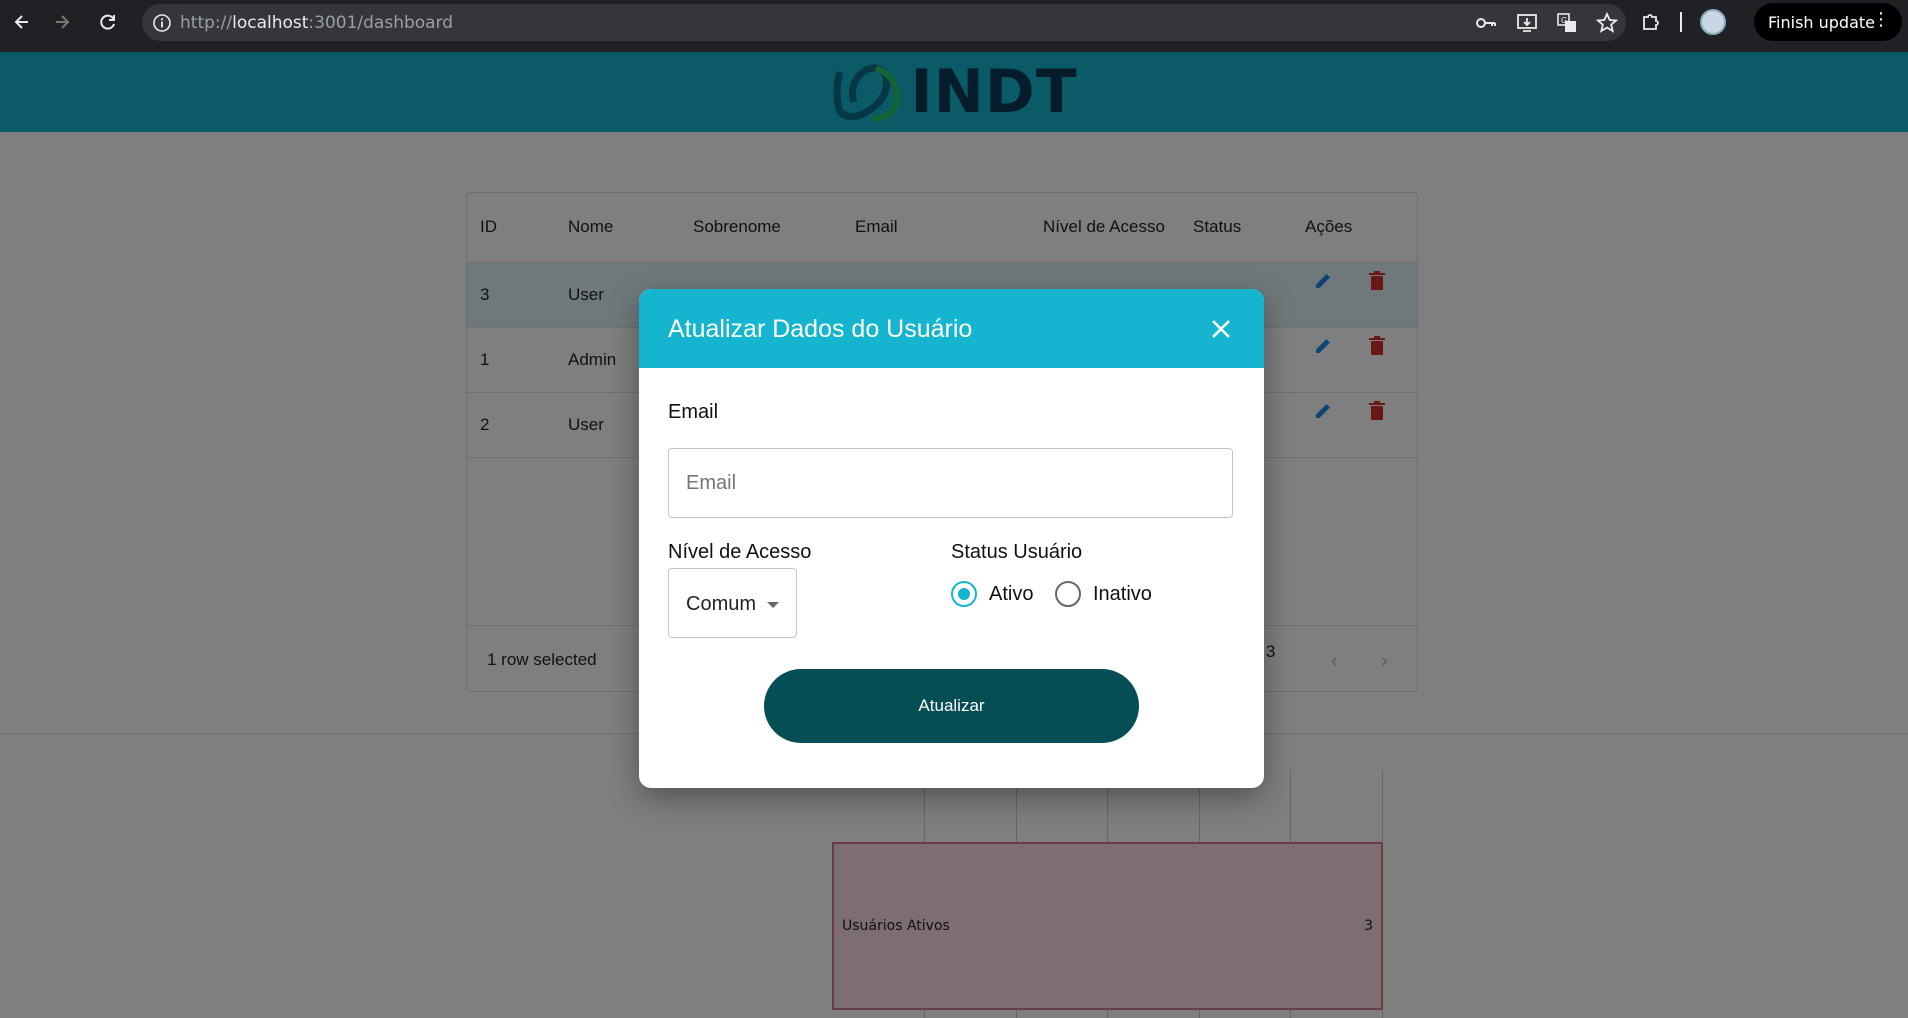  I want to click on radio-checked-icon, so click(964, 594).